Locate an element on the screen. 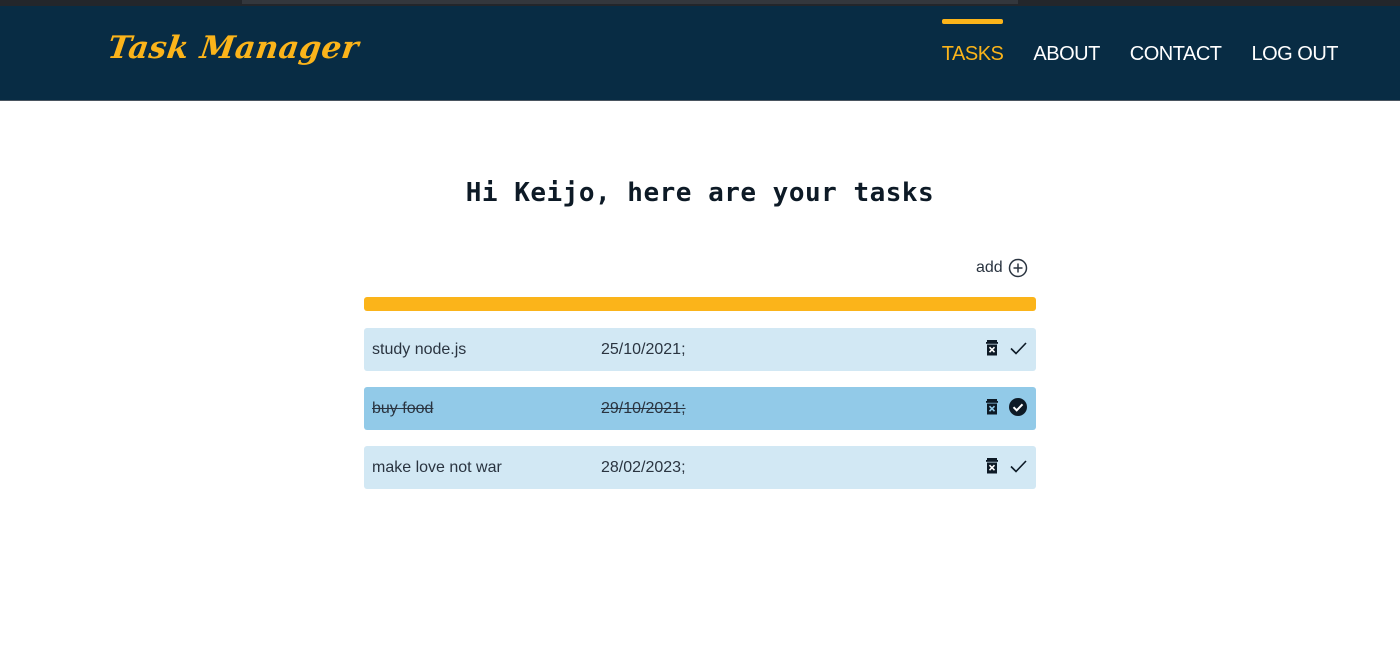 Image resolution: width=1400 pixels, height=652 pixels. navbar: Task Manager TASKS ABOUT CONTACT LOG OUT is located at coordinates (700, 53).